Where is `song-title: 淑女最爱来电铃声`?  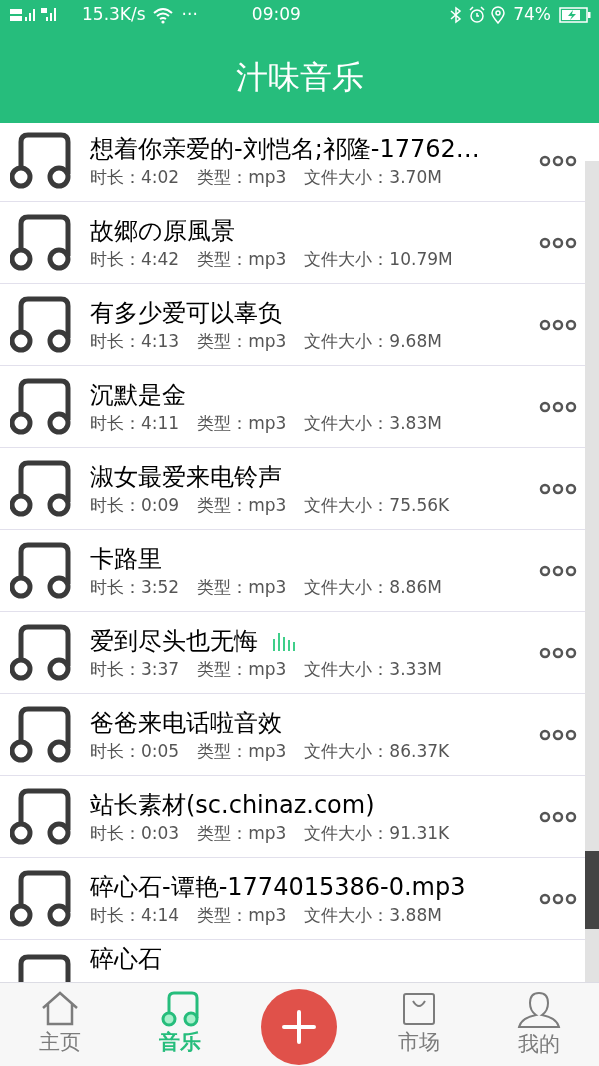
song-title: 淑女最爱来电铃声 is located at coordinates (186, 477).